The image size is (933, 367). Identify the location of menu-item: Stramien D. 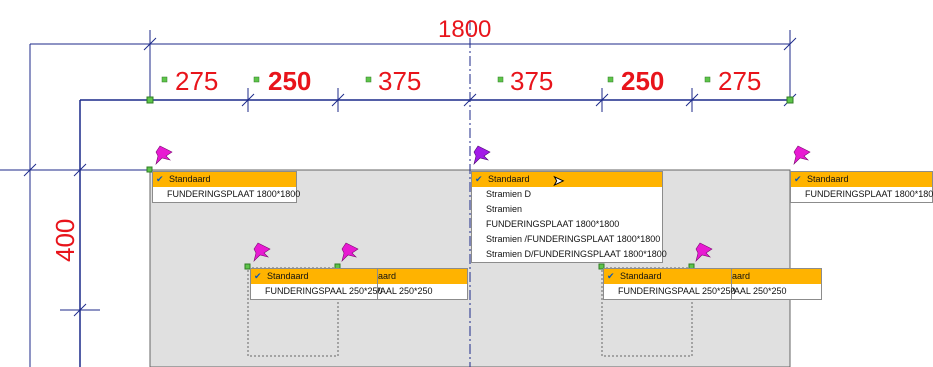
(567, 194).